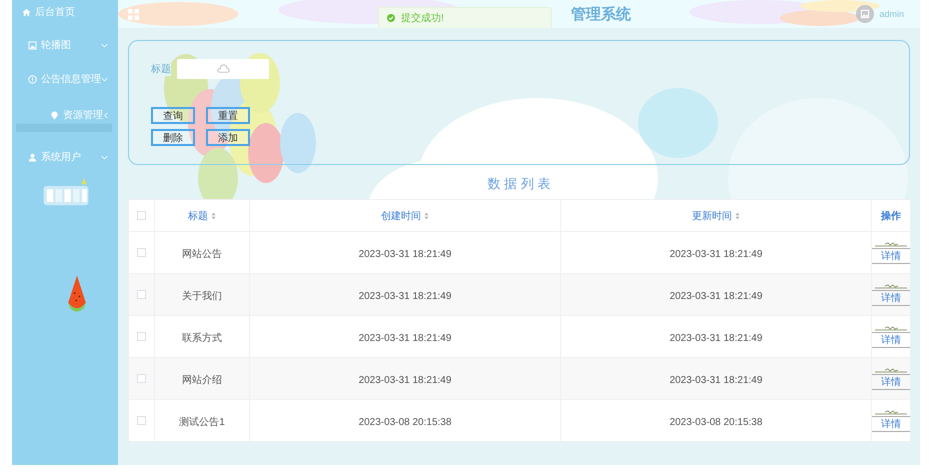 Image resolution: width=935 pixels, height=472 pixels. Describe the element at coordinates (26, 12) in the screenshot. I see `home-icon` at that location.